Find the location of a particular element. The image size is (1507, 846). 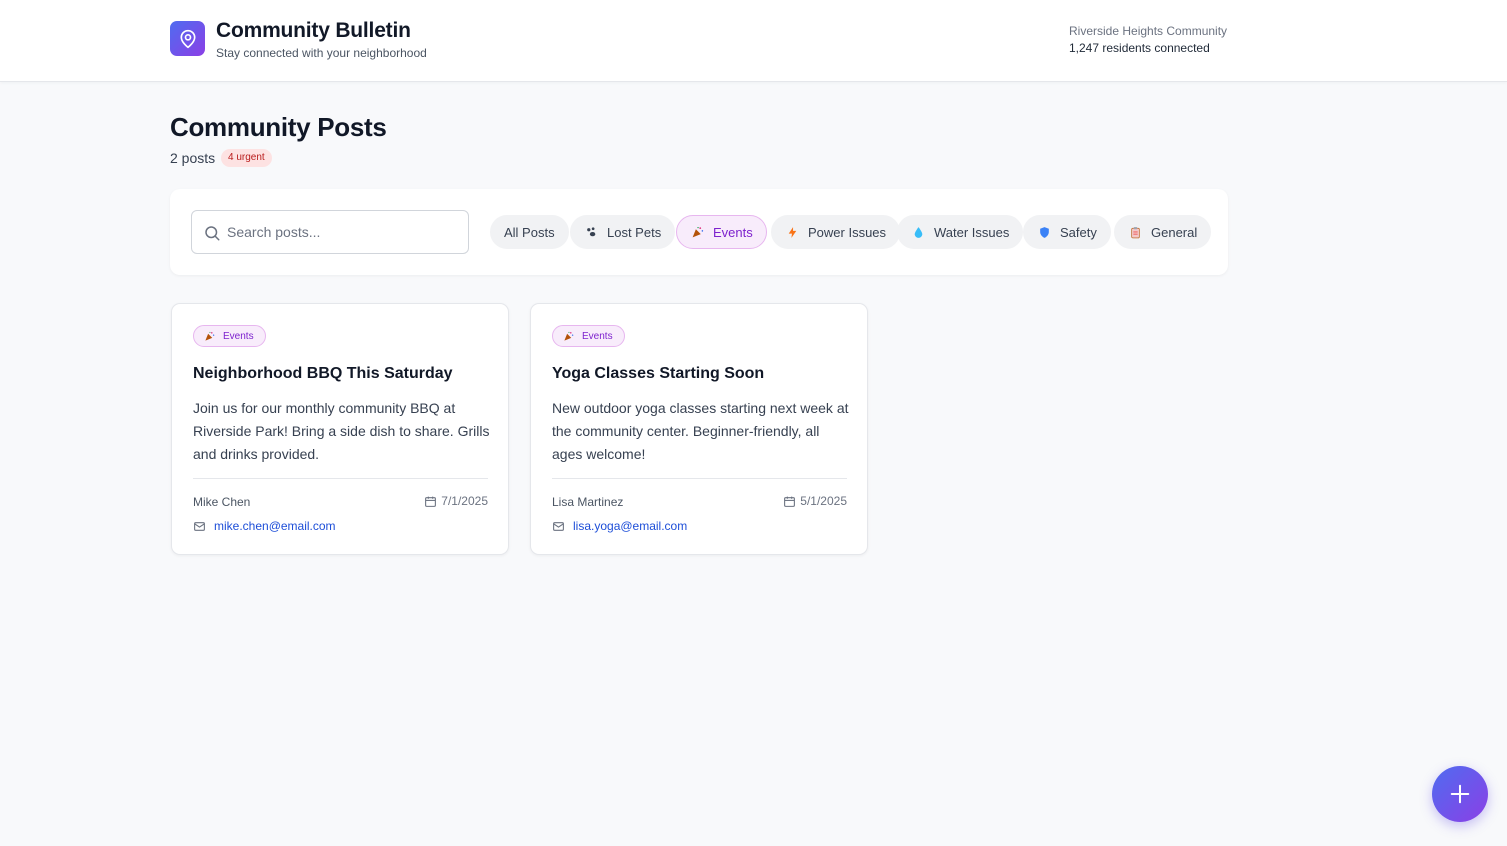

droplet-icon is located at coordinates (918, 232).